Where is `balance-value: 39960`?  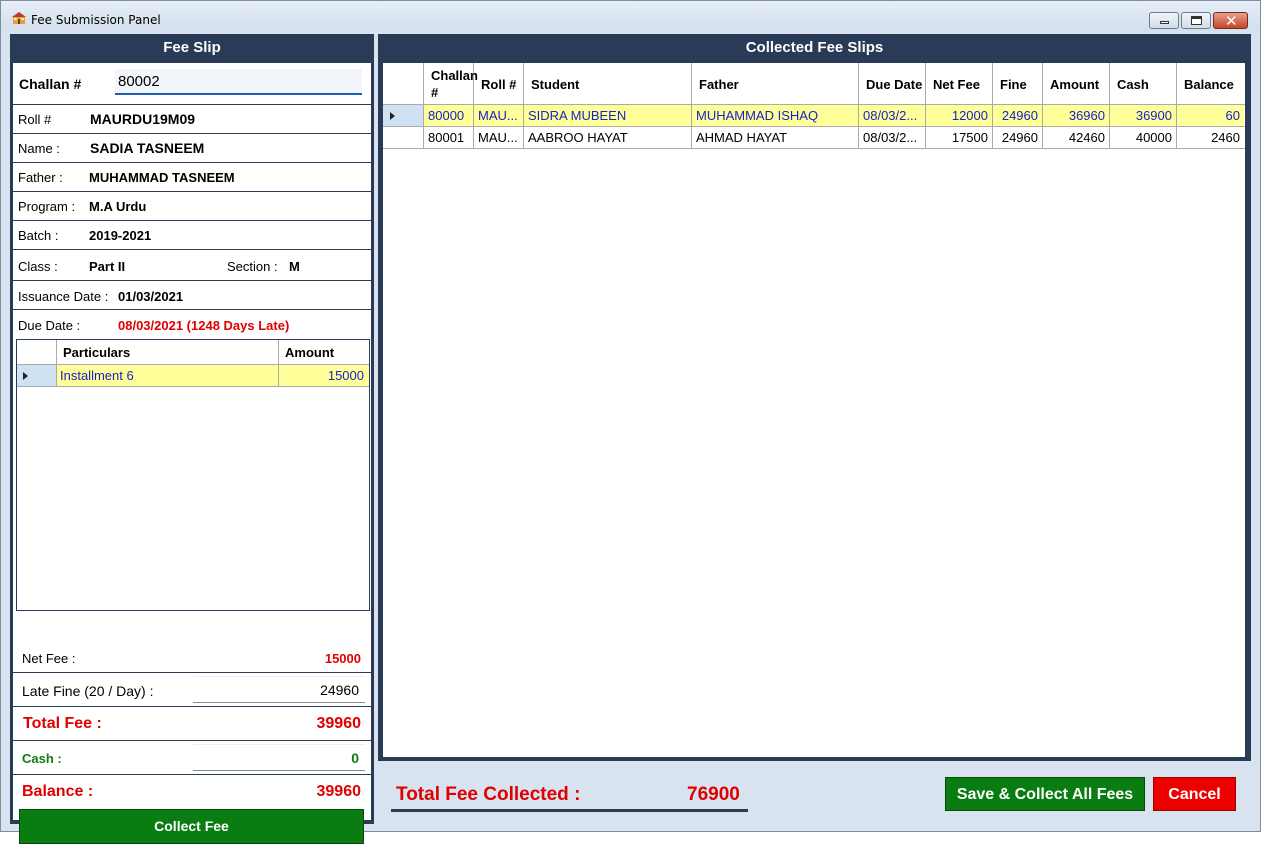
balance-value: 39960 is located at coordinates (339, 791).